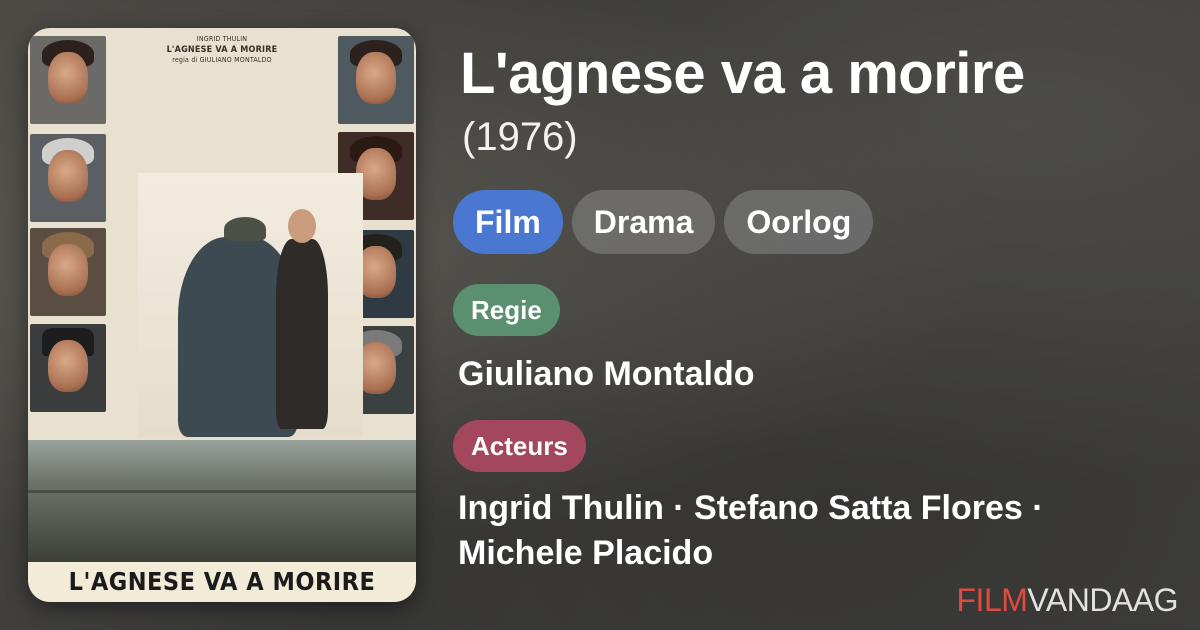  What do you see at coordinates (222, 60) in the screenshot?
I see `poster-credit-line: regia di GIULIANO MONTALDO` at bounding box center [222, 60].